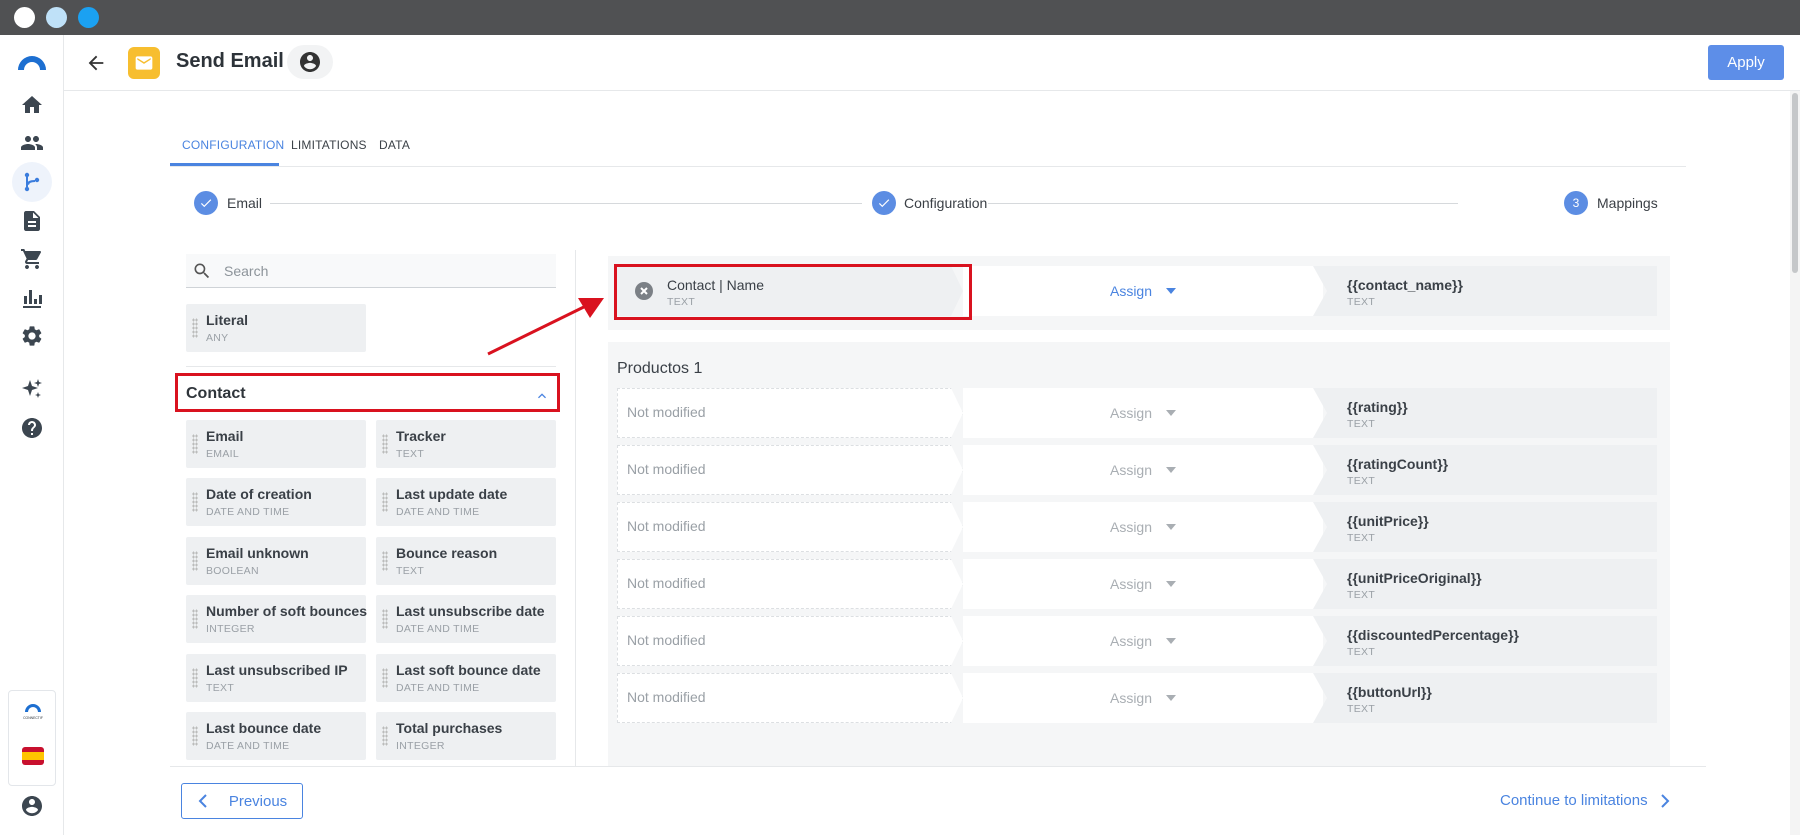  What do you see at coordinates (466, 444) in the screenshot?
I see `field-chip: Tracker TEXT` at bounding box center [466, 444].